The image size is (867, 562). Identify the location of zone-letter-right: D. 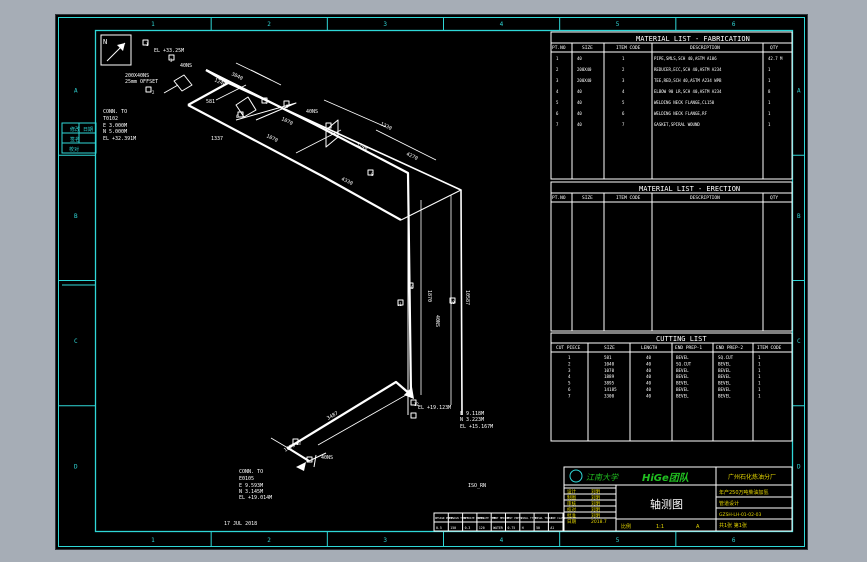
(799, 466).